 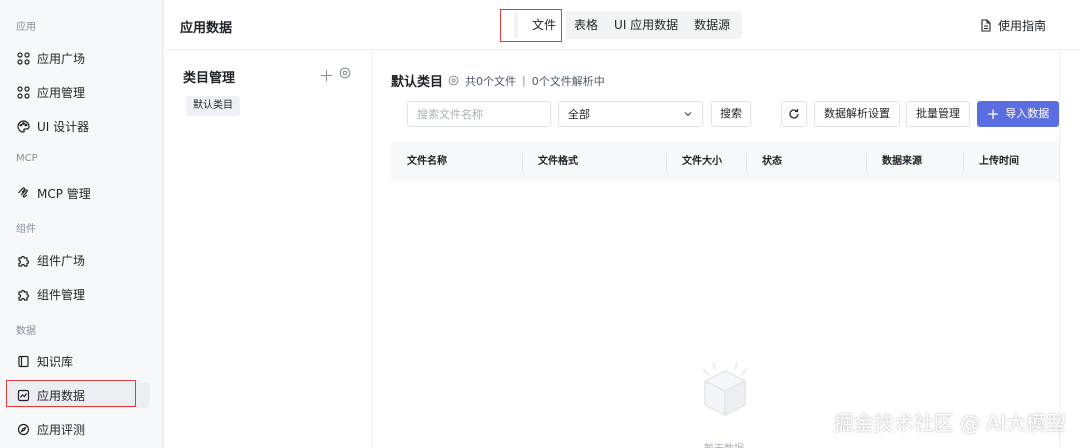 What do you see at coordinates (986, 25) in the screenshot?
I see `document-icon` at bounding box center [986, 25].